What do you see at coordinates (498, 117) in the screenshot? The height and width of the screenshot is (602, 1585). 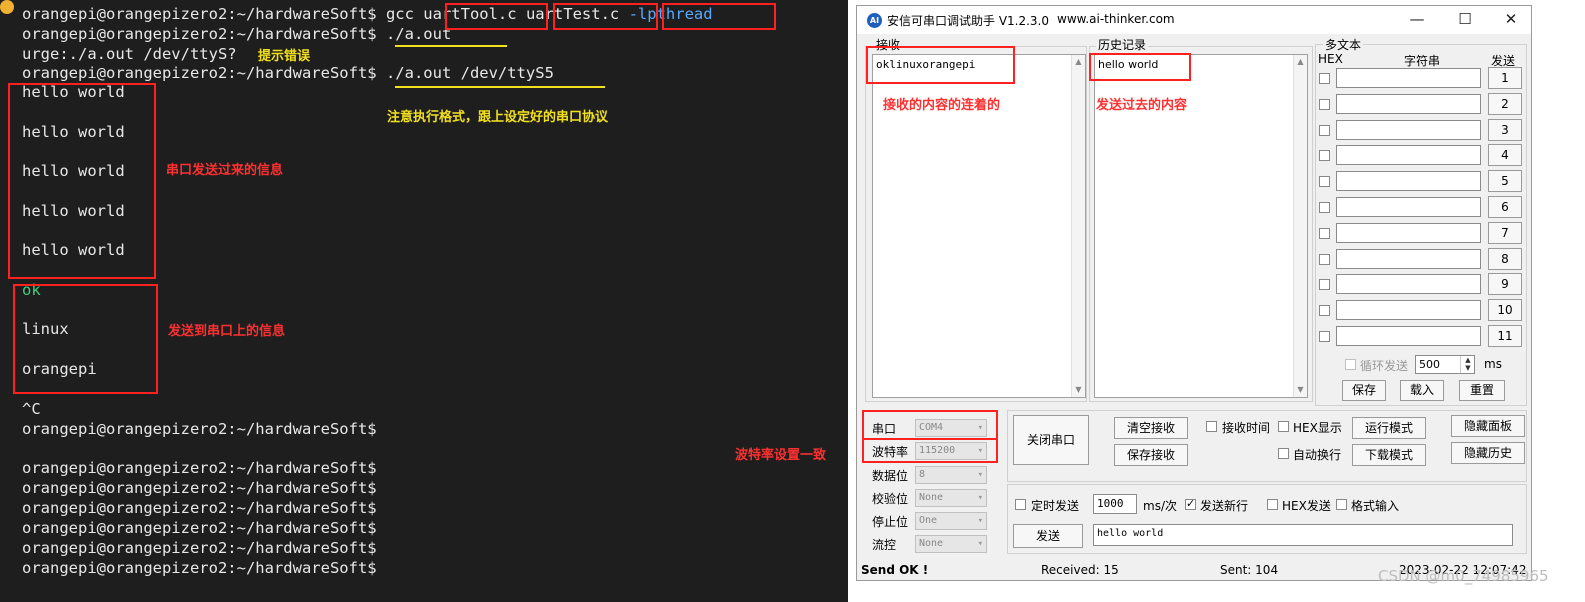 I see `annotation-format-note: 注意执行格式，跟上设定好的串口协议` at bounding box center [498, 117].